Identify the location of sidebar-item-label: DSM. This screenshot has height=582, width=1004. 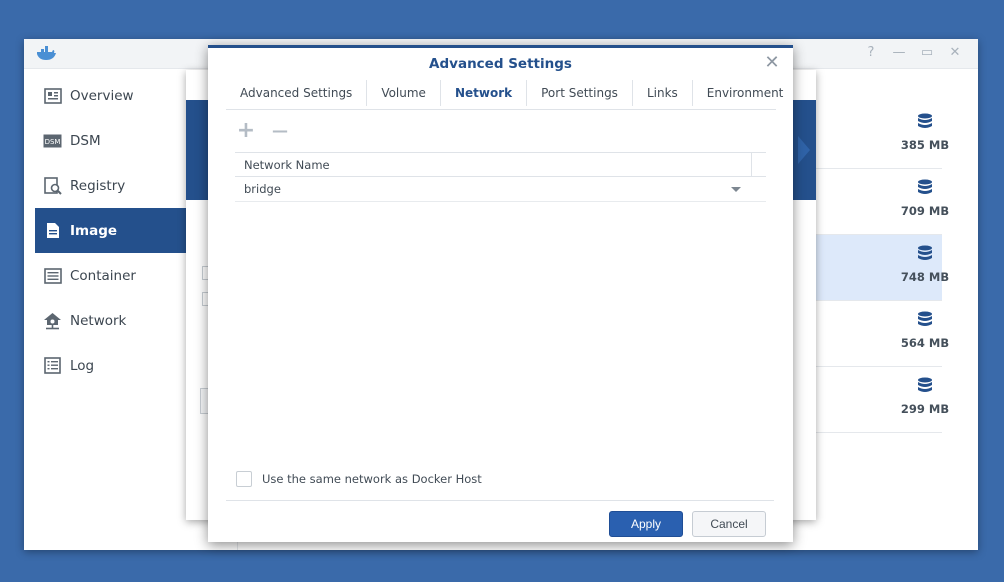
(85, 140).